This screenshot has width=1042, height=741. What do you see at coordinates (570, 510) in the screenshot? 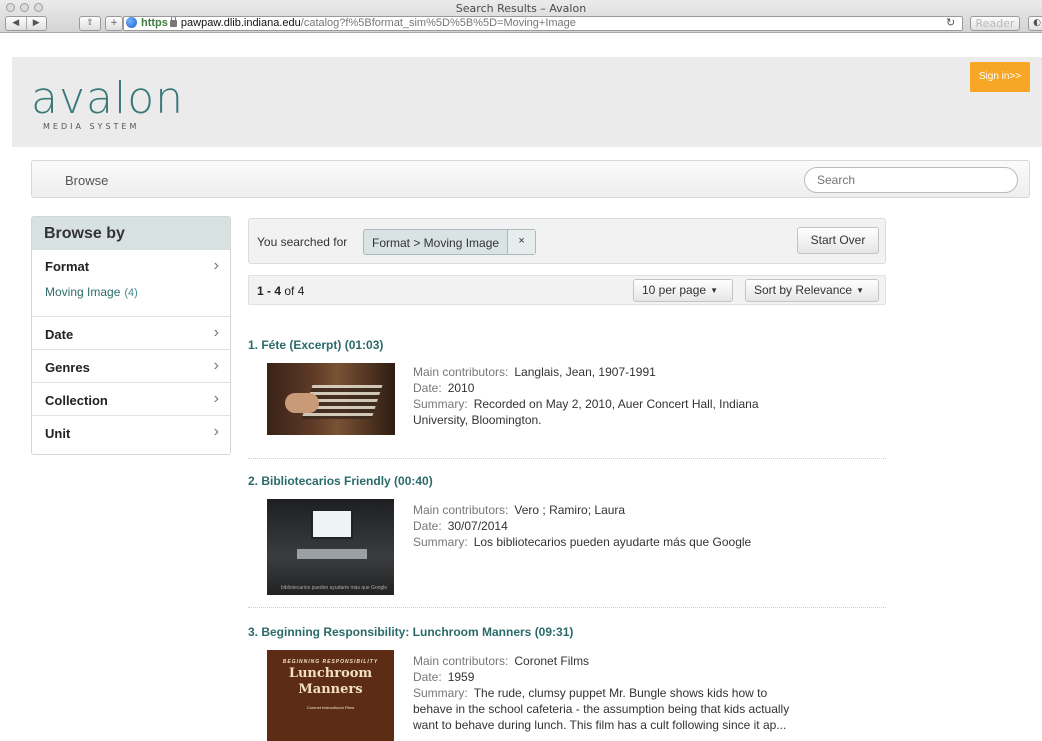
I see `contributors-value: Vero ; Ramiro; Laura` at bounding box center [570, 510].